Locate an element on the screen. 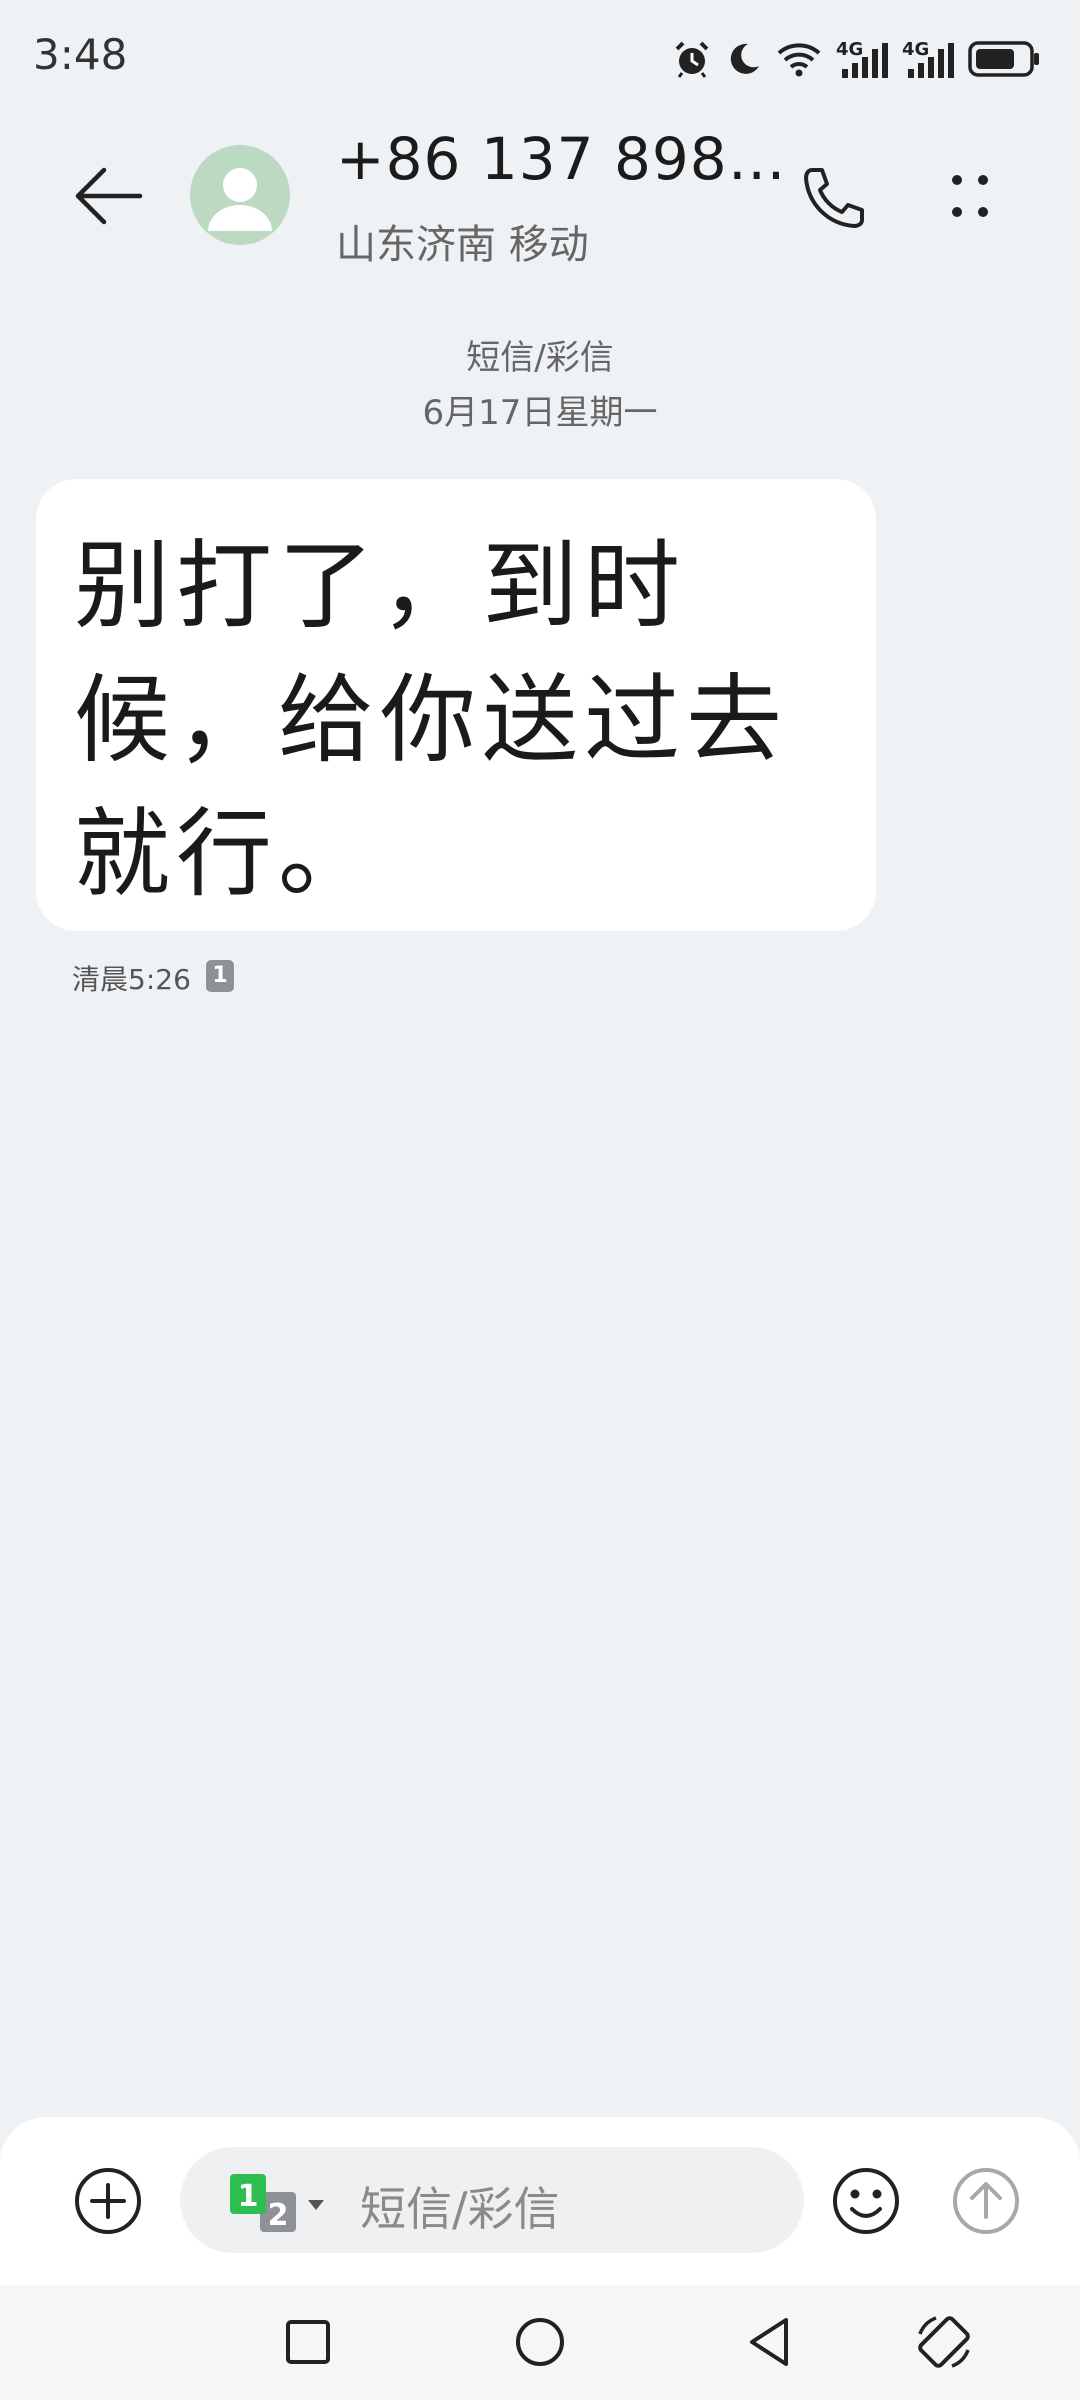 The height and width of the screenshot is (2400, 1080). send-arrow-up-icon is located at coordinates (986, 2201).